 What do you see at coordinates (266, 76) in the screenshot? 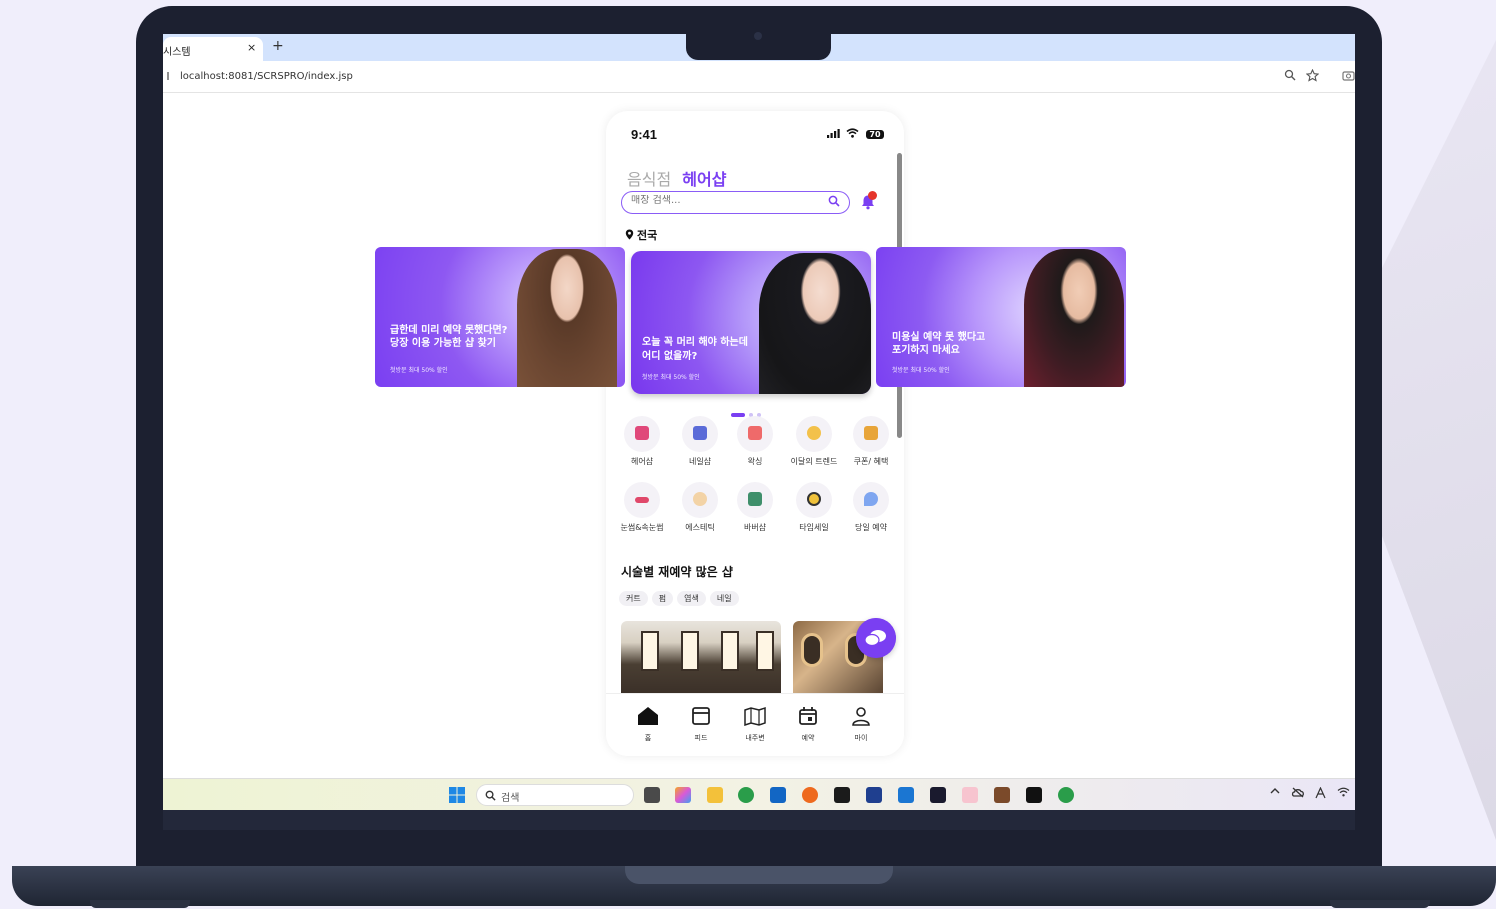
I see `url-text: localhost:8081/SCRSPRO/index.jsp` at bounding box center [266, 76].